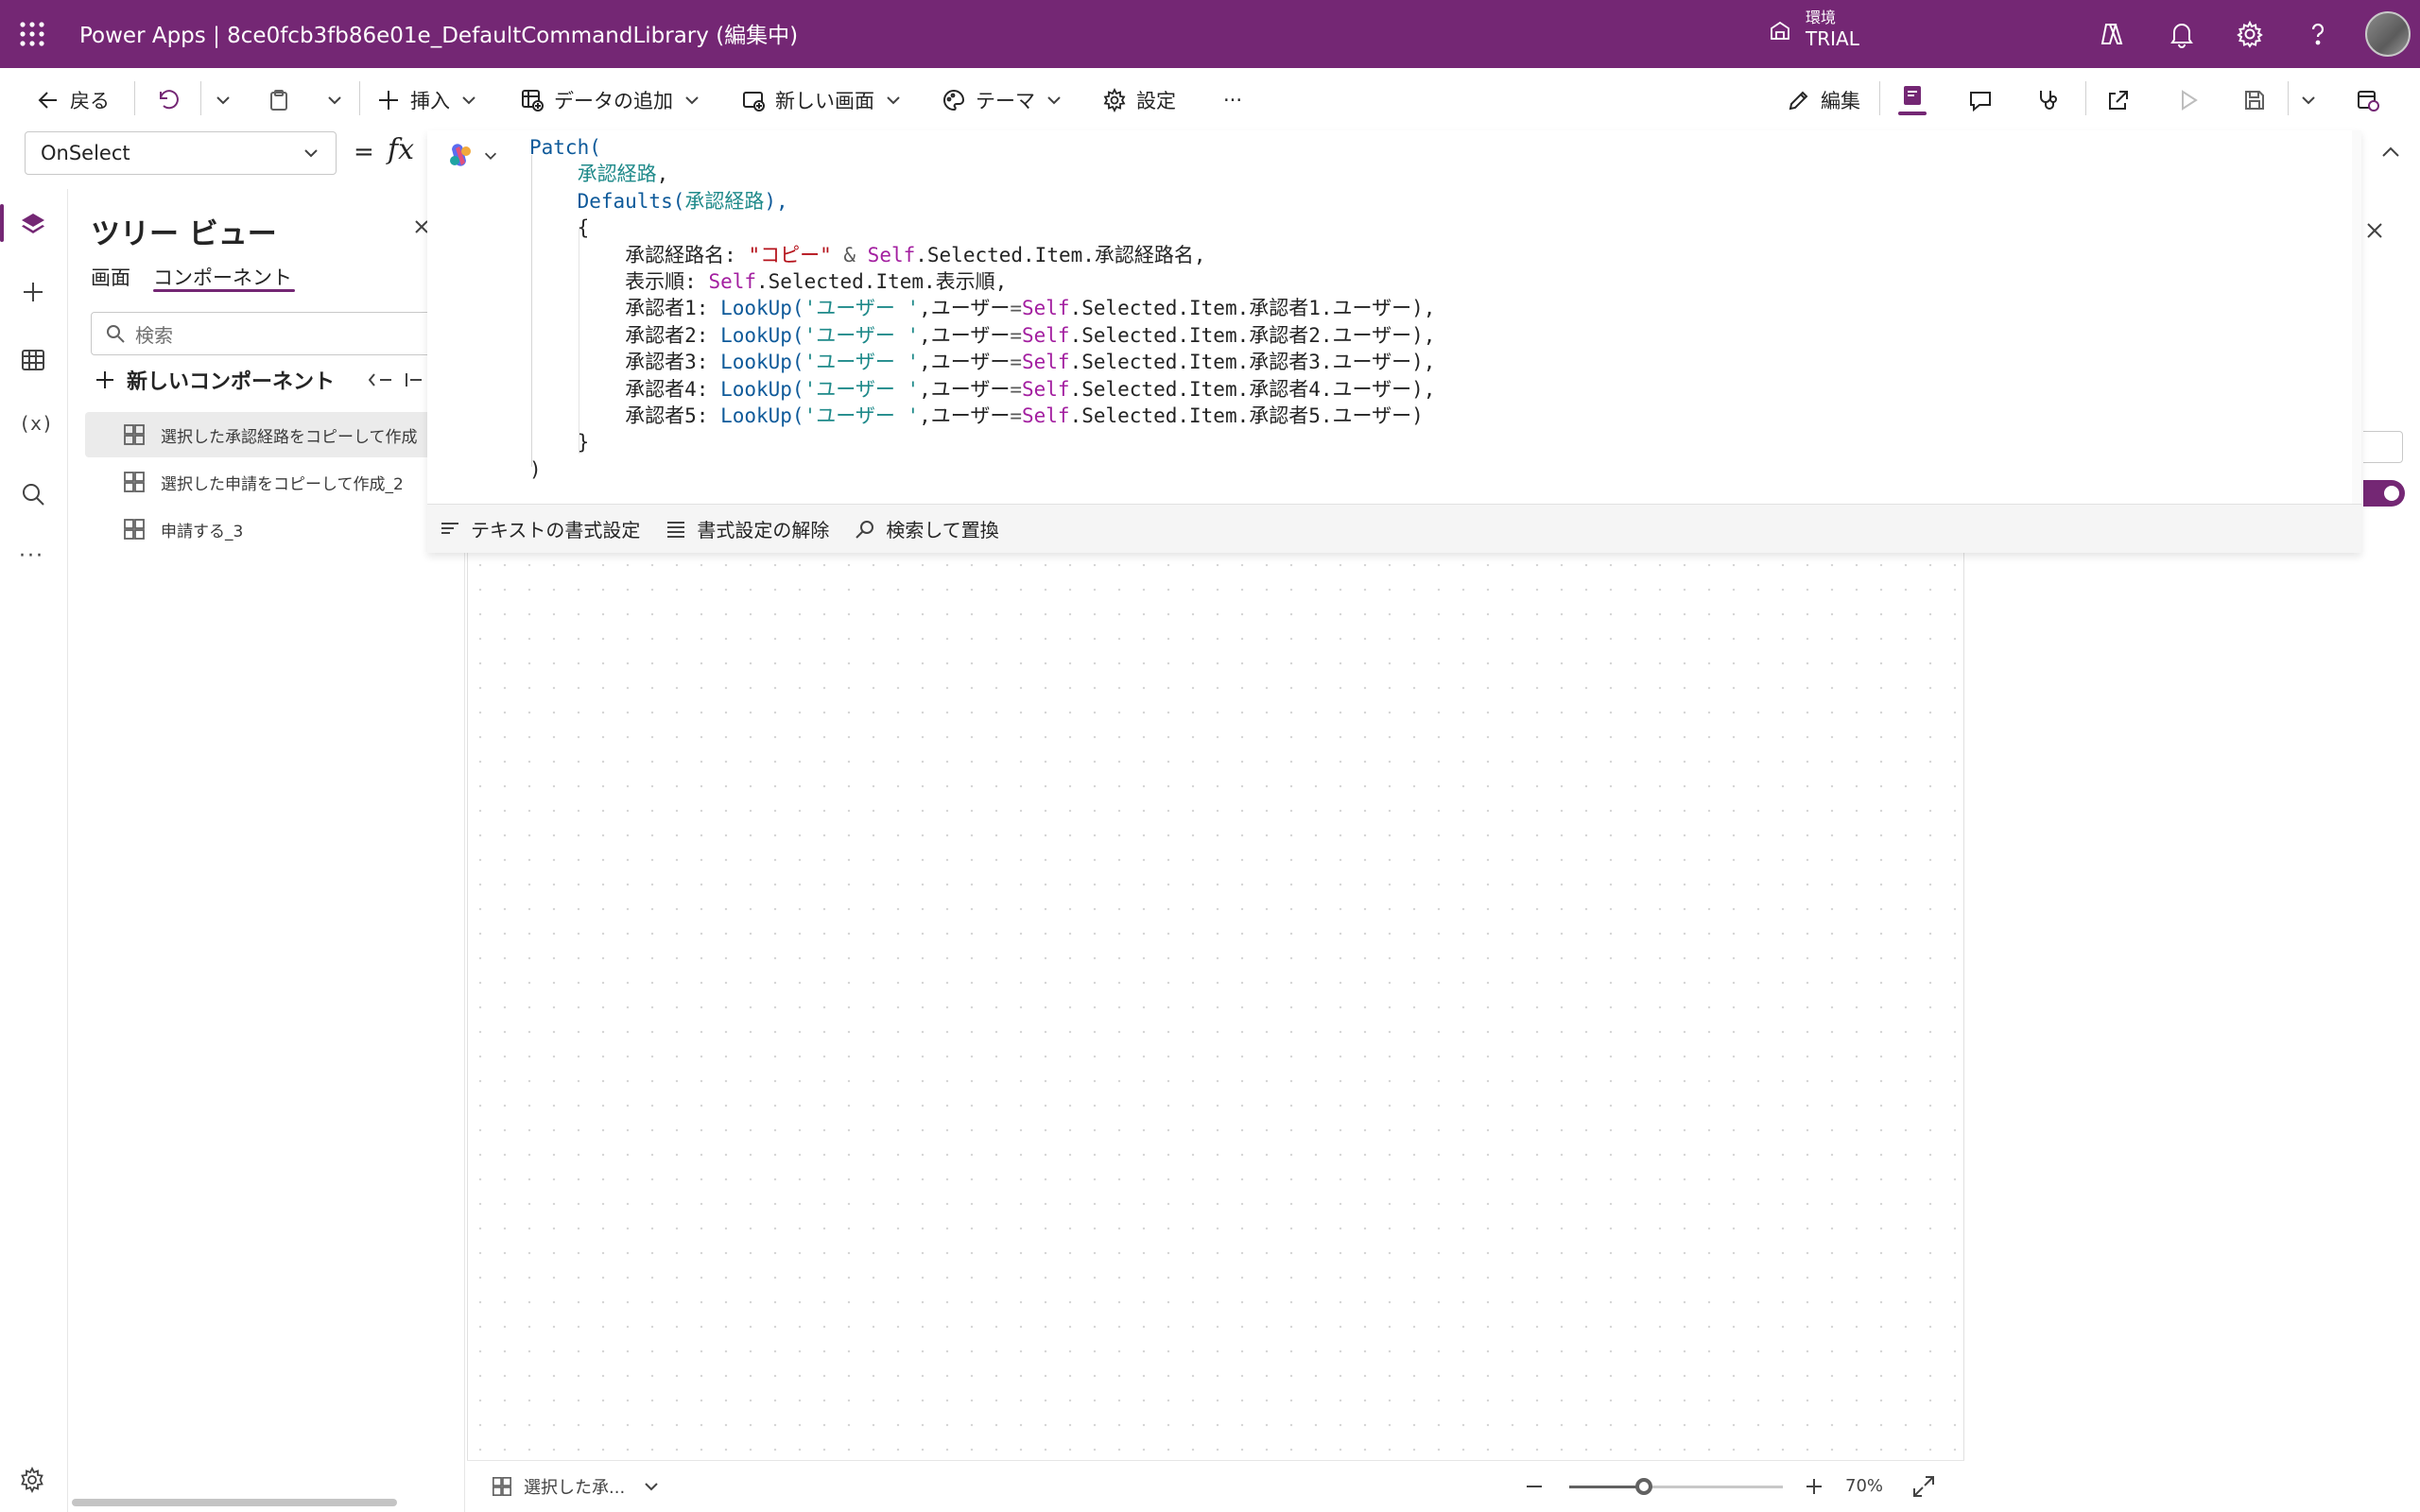 The image size is (2420, 1512). Describe the element at coordinates (33, 292) in the screenshot. I see `insert-plus-icon` at that location.